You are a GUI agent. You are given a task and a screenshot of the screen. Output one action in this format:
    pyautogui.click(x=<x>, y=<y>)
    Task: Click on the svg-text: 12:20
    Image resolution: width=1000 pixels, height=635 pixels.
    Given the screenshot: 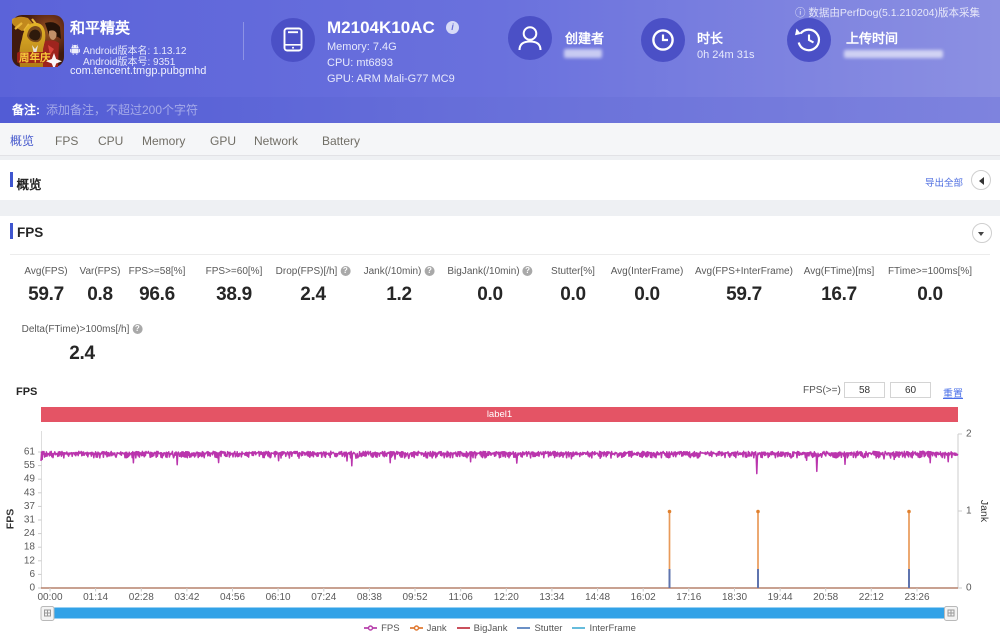 What is the action you would take?
    pyautogui.click(x=506, y=597)
    